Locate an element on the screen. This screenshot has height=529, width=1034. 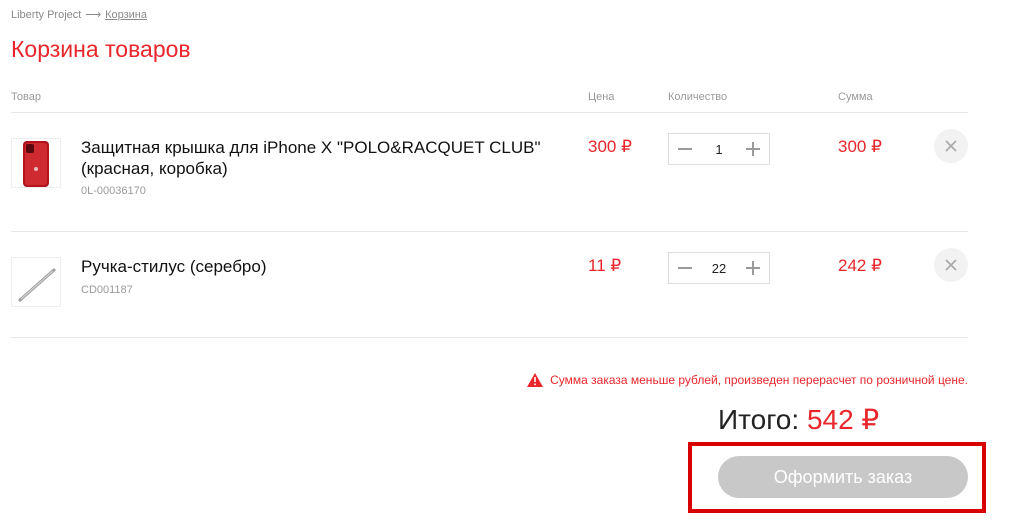
total-label: Итого: is located at coordinates (759, 419).